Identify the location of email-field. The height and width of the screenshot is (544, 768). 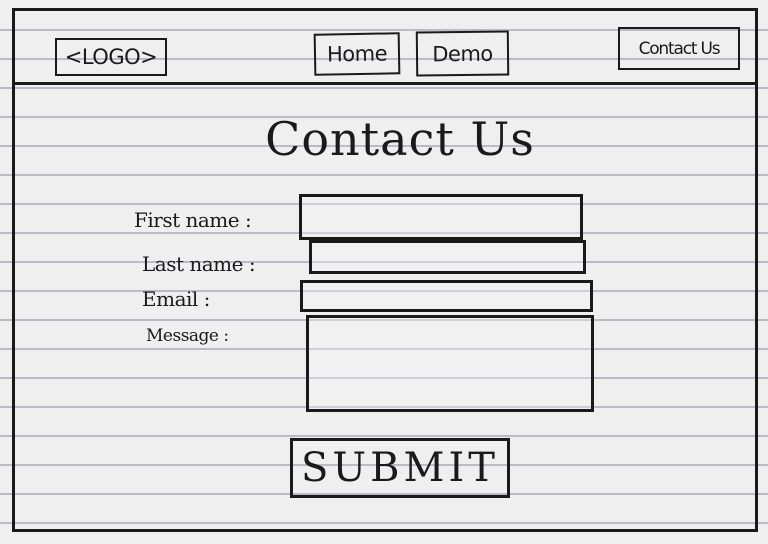
(446, 296).